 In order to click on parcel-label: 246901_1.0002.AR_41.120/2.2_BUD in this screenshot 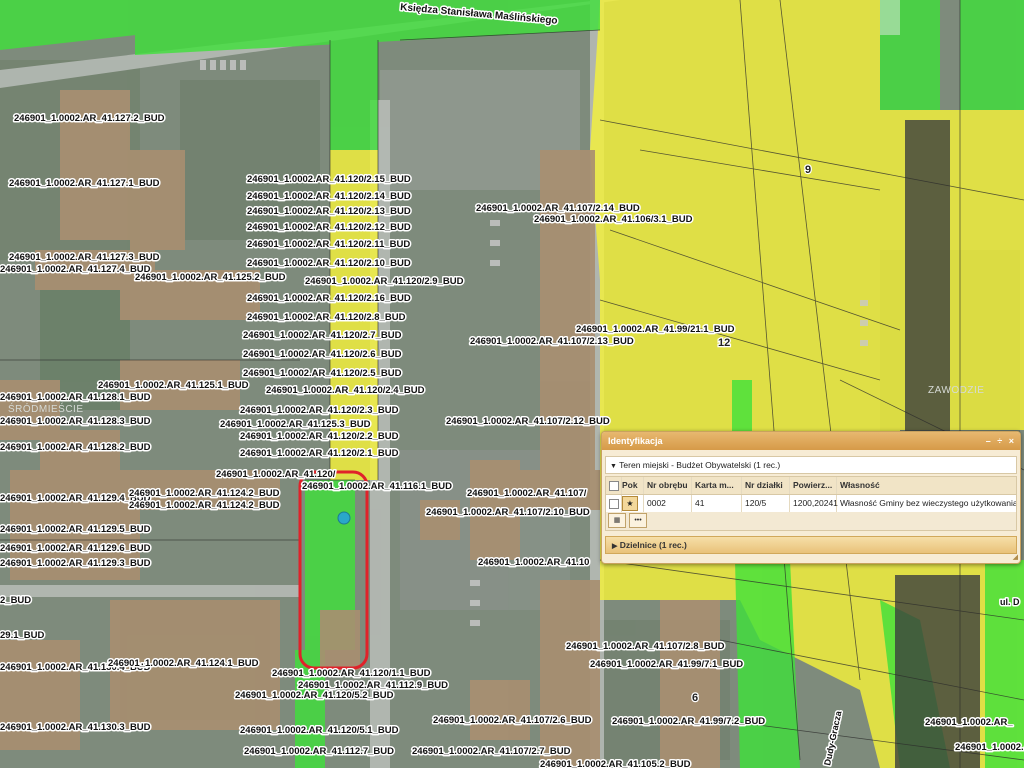, I will do `click(319, 436)`.